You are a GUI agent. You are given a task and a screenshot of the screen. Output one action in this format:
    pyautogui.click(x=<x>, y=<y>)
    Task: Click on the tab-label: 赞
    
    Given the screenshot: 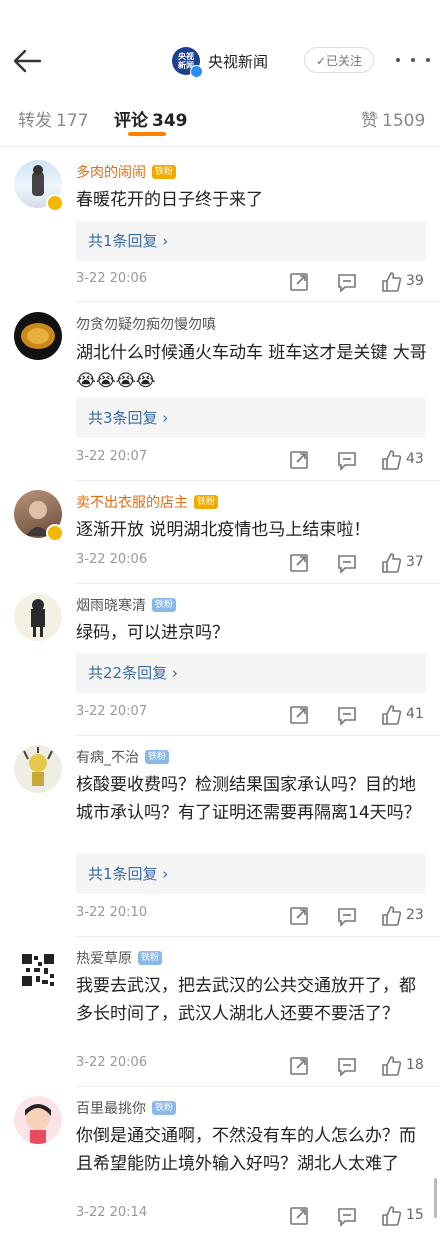 What is the action you would take?
    pyautogui.click(x=369, y=121)
    